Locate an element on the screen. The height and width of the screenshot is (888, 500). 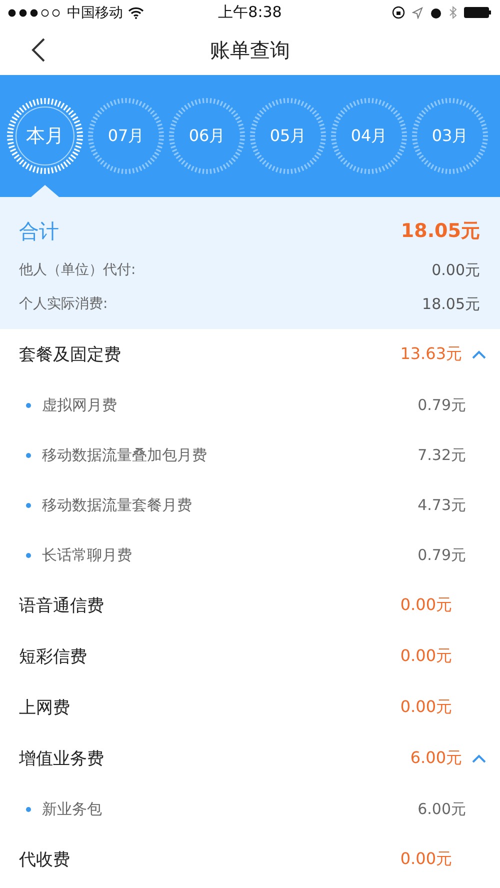
summary-label: 个人实际消费: is located at coordinates (63, 304).